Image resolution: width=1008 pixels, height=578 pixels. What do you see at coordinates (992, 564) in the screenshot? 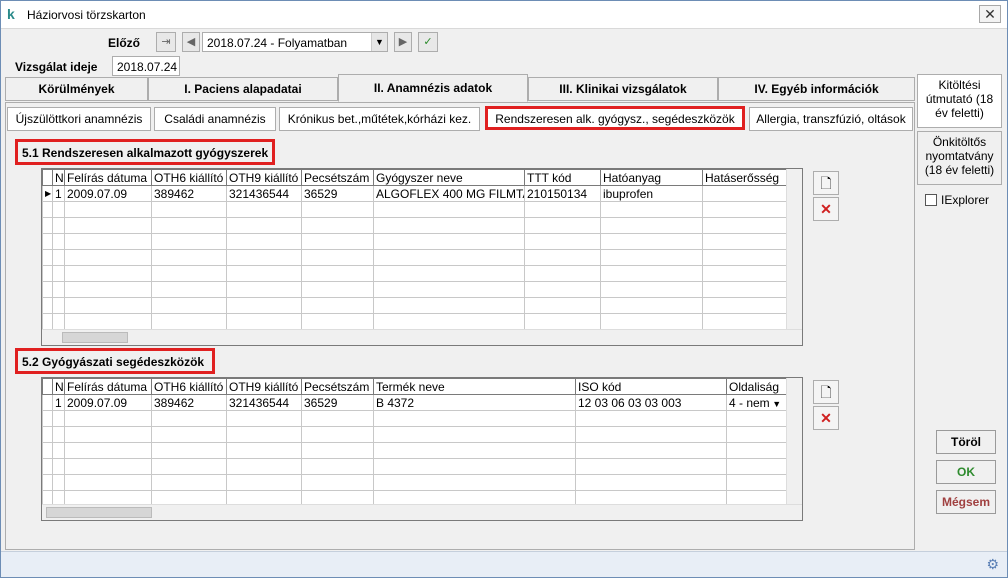
I see `gear-icon: ⚙` at bounding box center [992, 564].